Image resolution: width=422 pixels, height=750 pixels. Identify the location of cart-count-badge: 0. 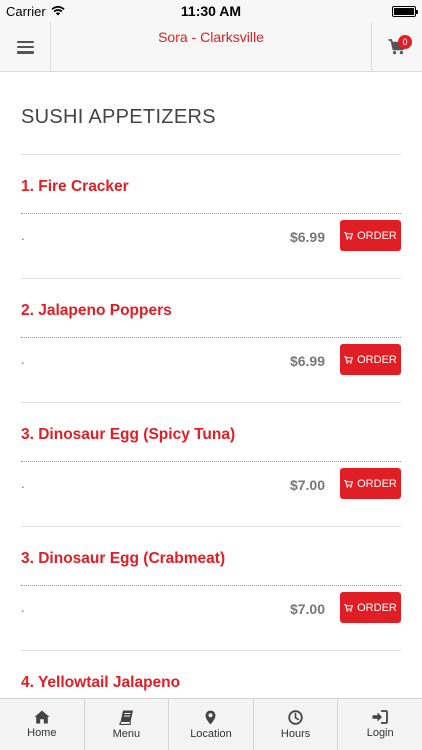
(405, 42).